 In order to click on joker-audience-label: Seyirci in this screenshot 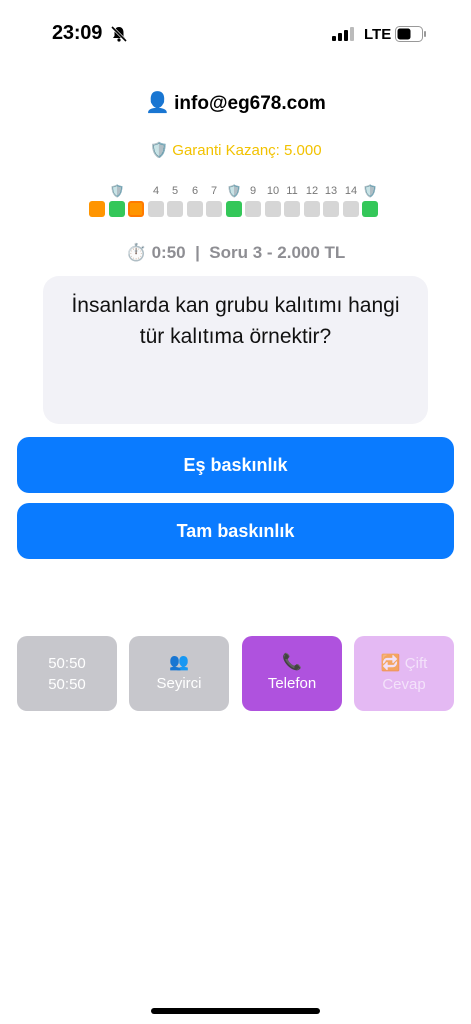, I will do `click(179, 683)`.